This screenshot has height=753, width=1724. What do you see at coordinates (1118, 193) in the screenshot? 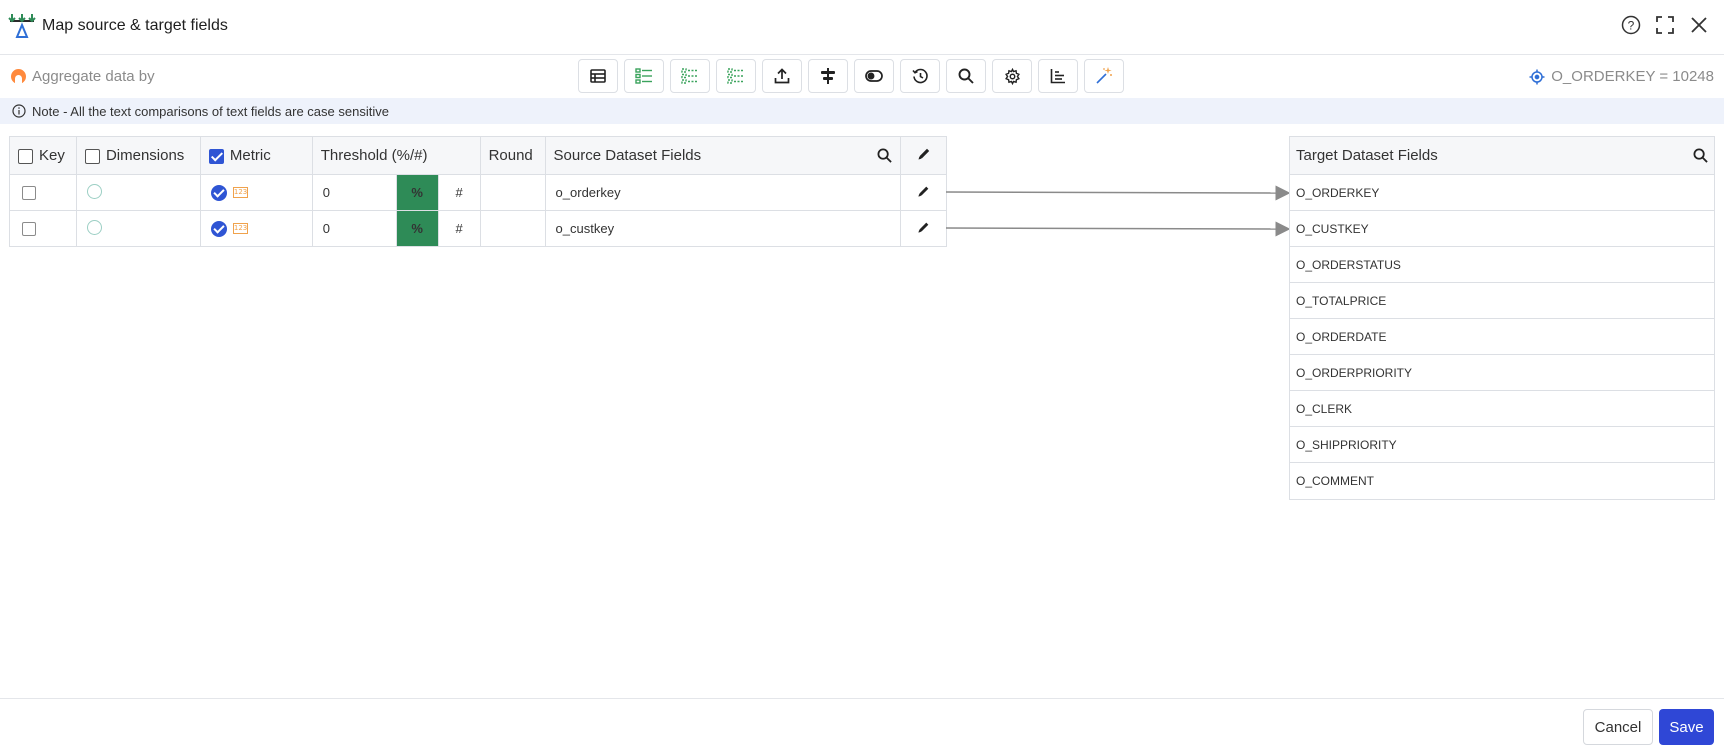
I see `mapping-line-orderkey` at bounding box center [1118, 193].